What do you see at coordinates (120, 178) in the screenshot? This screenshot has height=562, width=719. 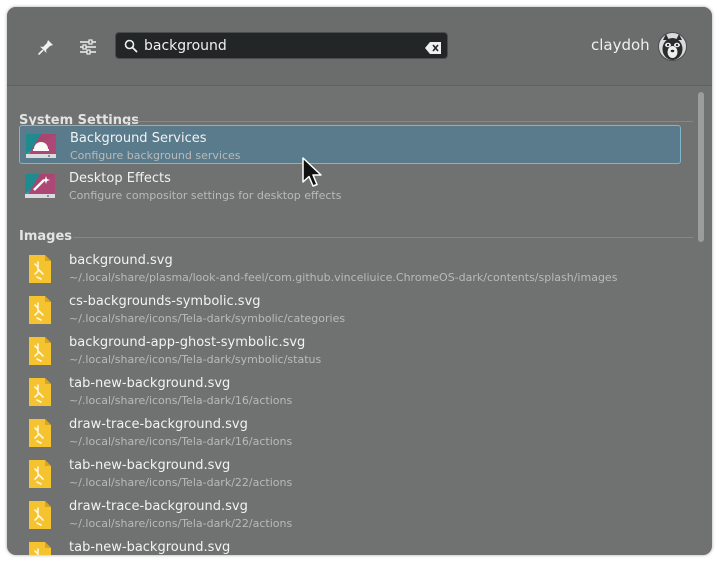 I see `result-title: Desktop Effects` at bounding box center [120, 178].